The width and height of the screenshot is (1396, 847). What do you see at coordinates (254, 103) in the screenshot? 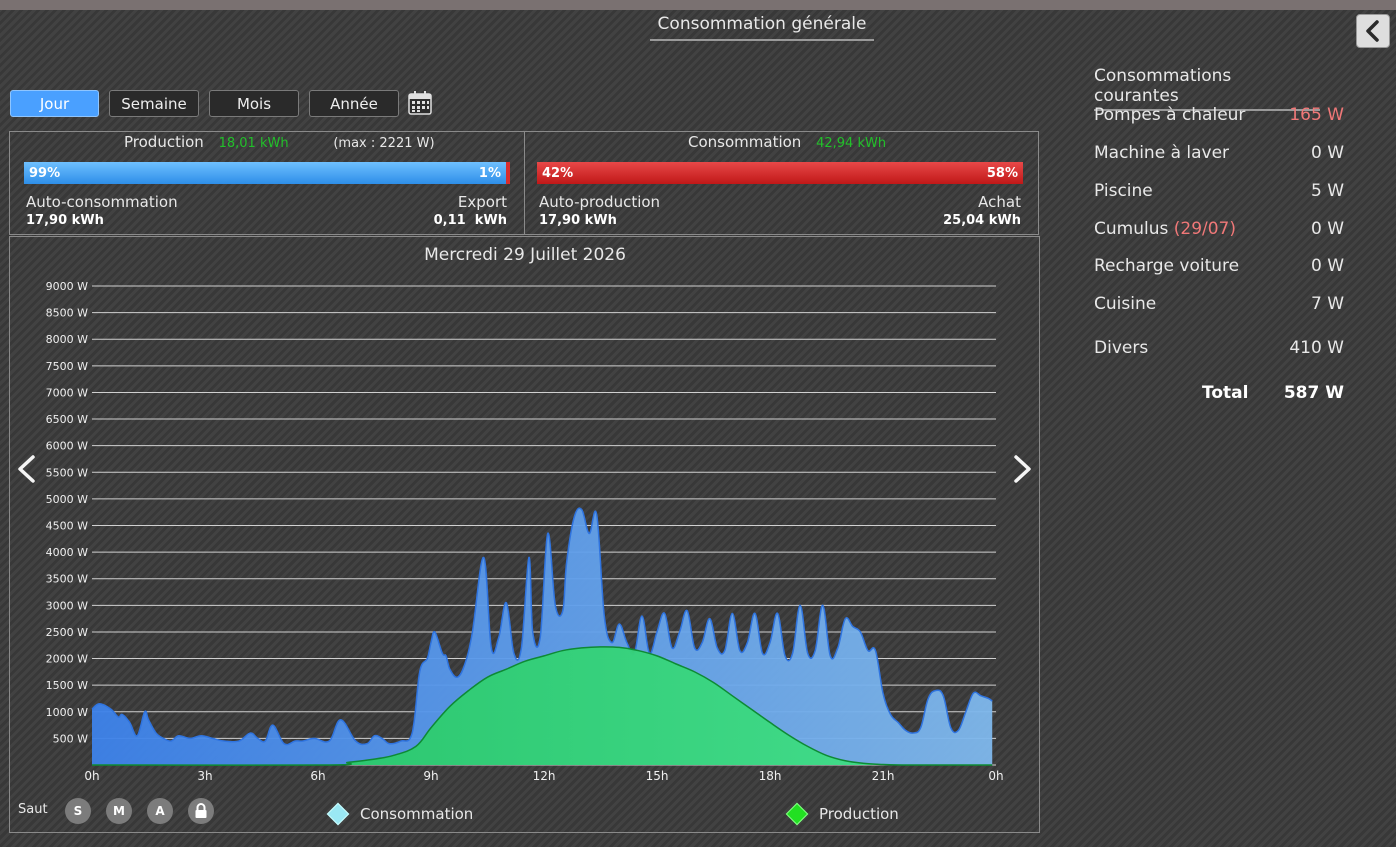
I see `tab-mois: Mois` at bounding box center [254, 103].